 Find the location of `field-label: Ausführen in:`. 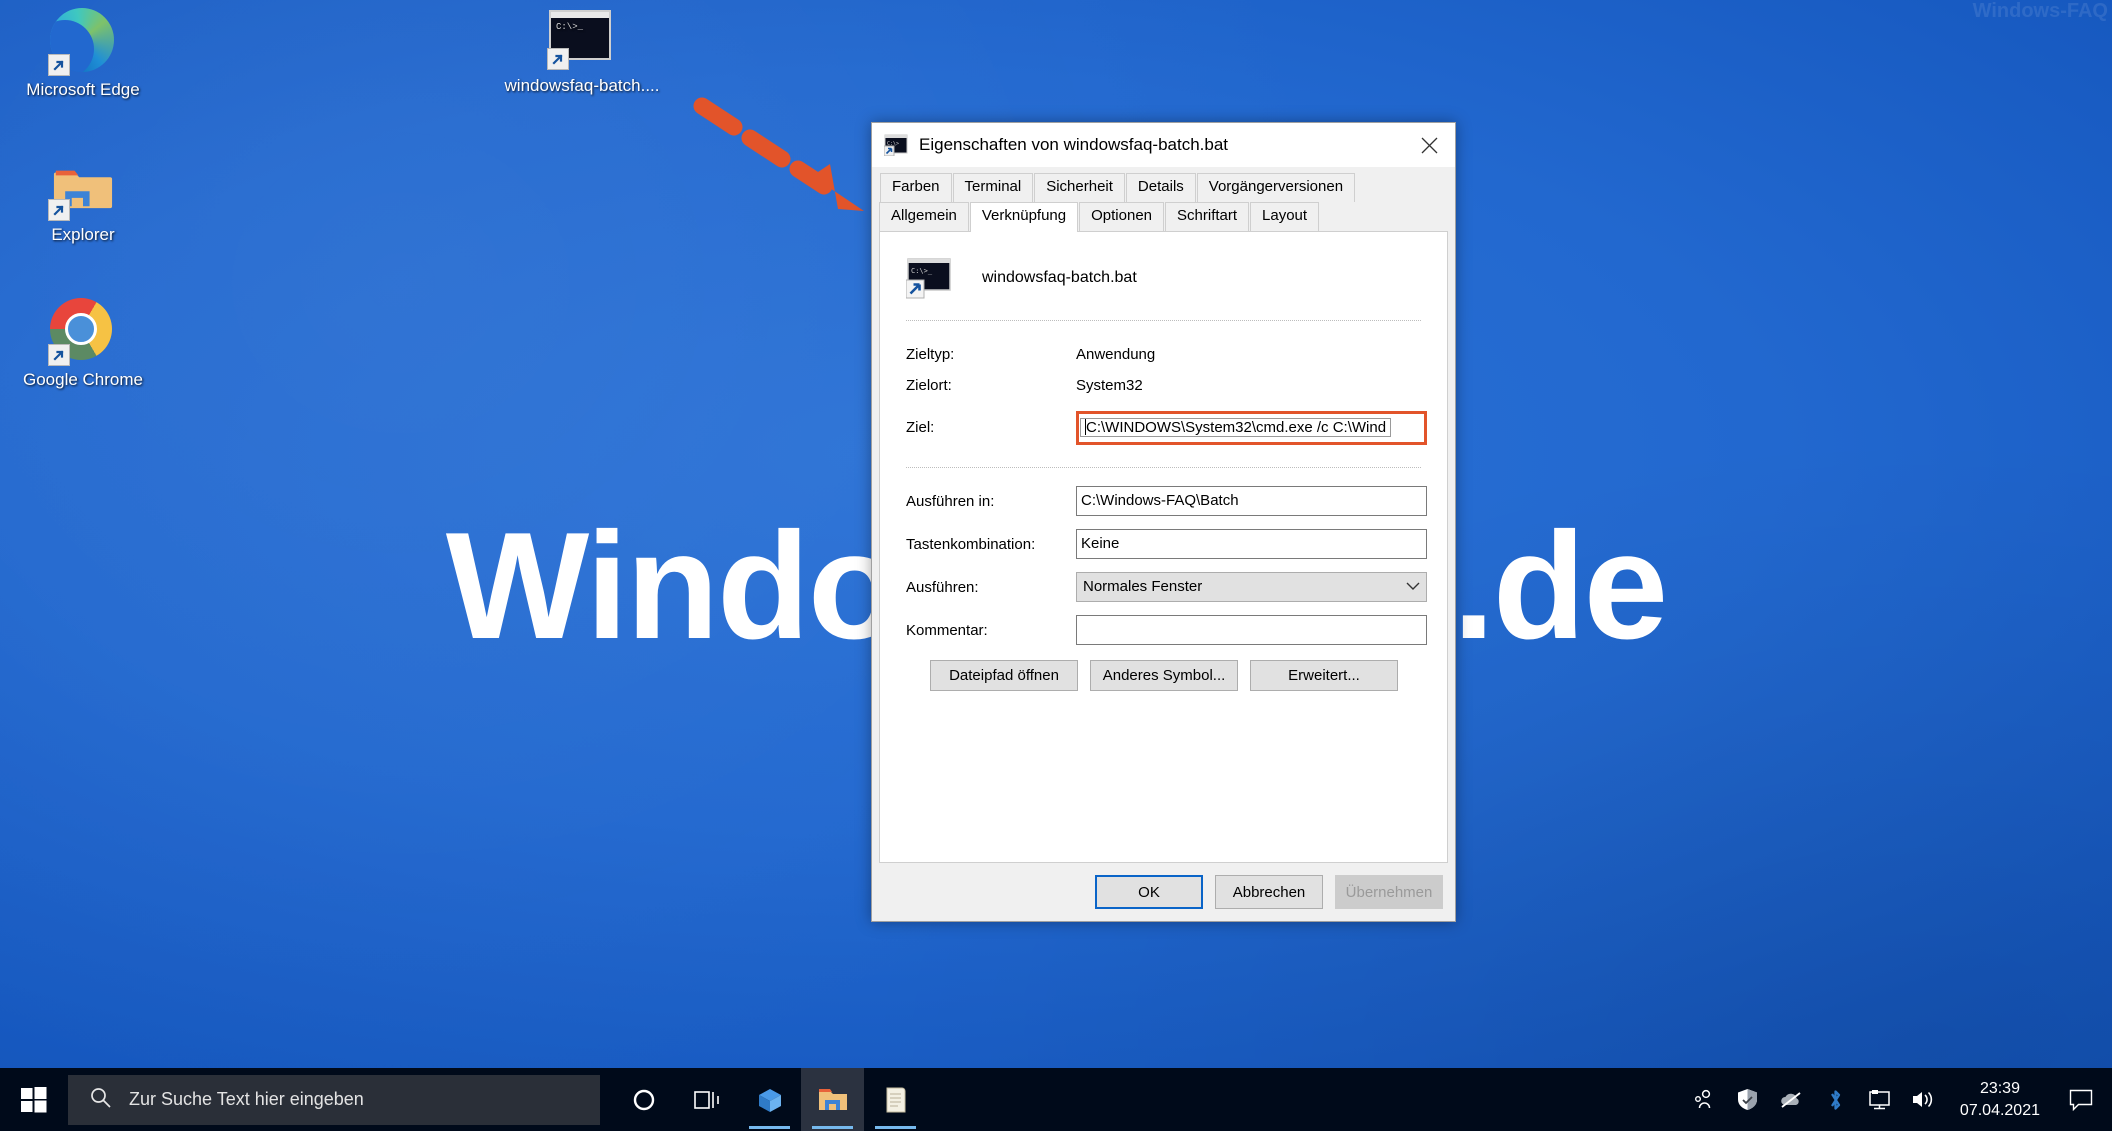

field-label: Ausführen in: is located at coordinates (950, 501).